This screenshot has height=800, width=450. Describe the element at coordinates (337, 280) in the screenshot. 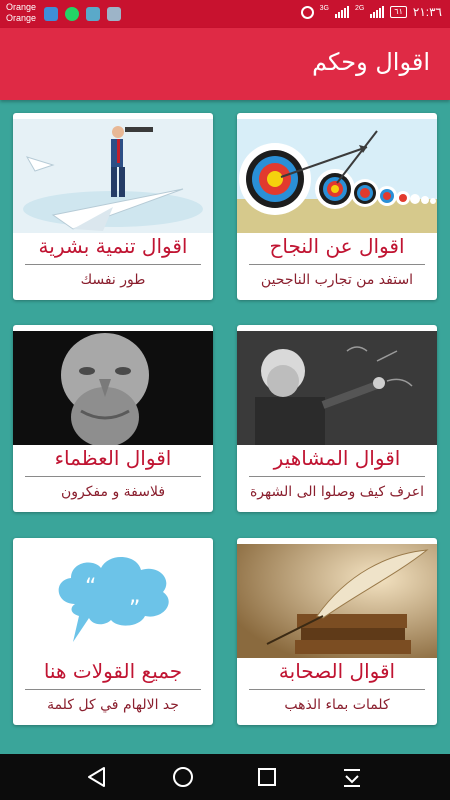

I see `card-subtitle: استفد من تجارب الناجحين` at that location.